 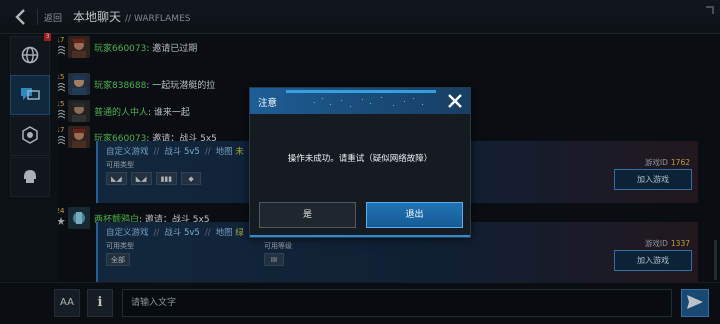 What do you see at coordinates (53, 17) in the screenshot?
I see `back-label: 返回` at bounding box center [53, 17].